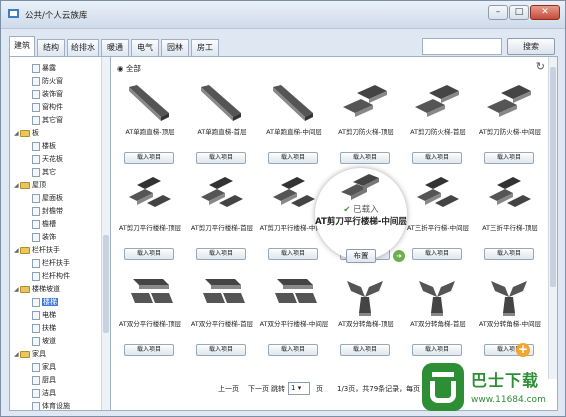 The width and height of the screenshot is (566, 417). I want to click on next-page-link: 下一页, so click(258, 389).